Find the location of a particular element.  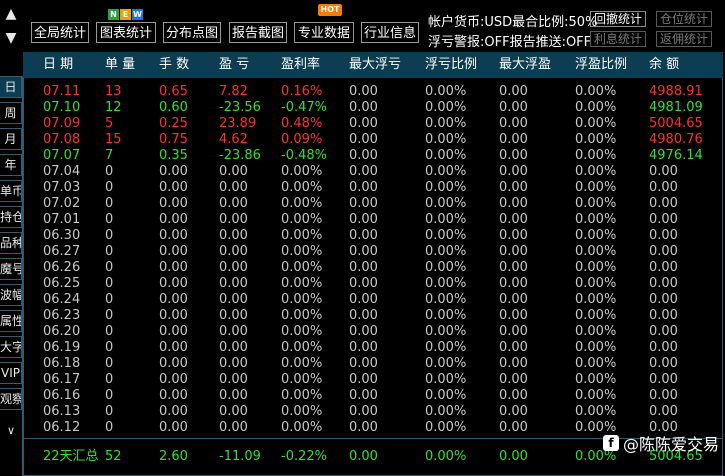

balance-cell: 4988.91 is located at coordinates (676, 91).